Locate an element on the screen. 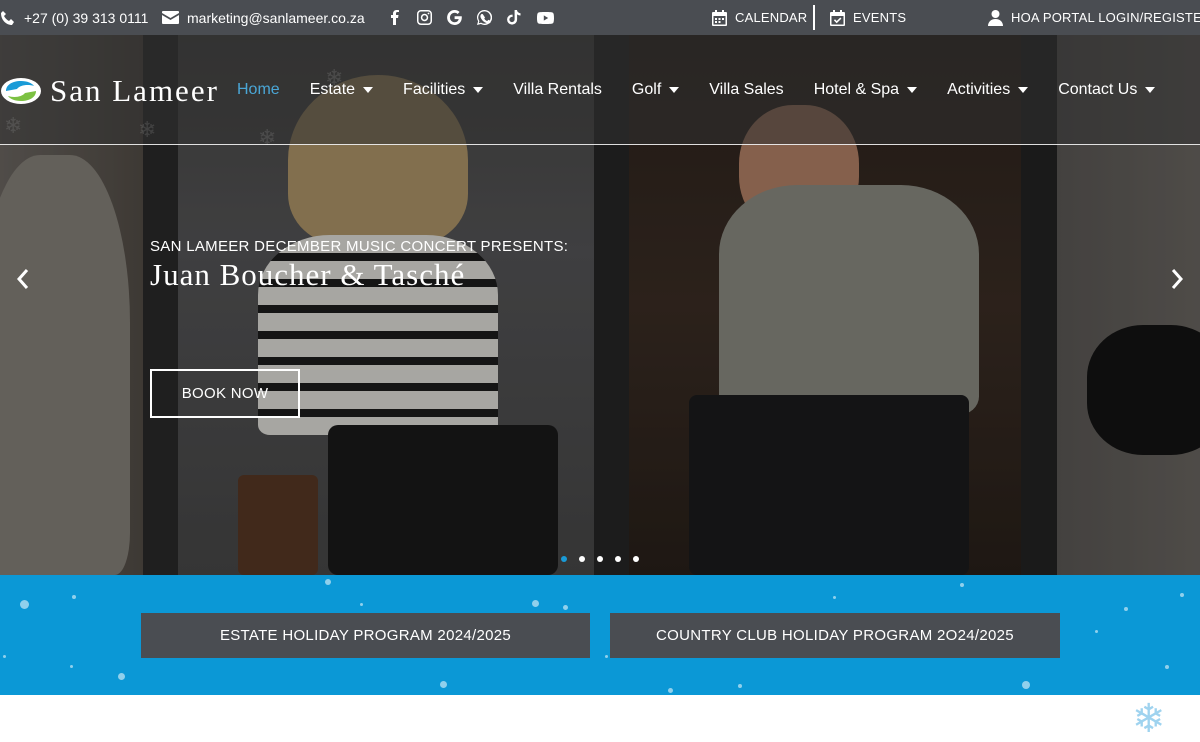 This screenshot has width=1200, height=742. nav-item-hotel-spa: Hotel & Spa is located at coordinates (865, 90).